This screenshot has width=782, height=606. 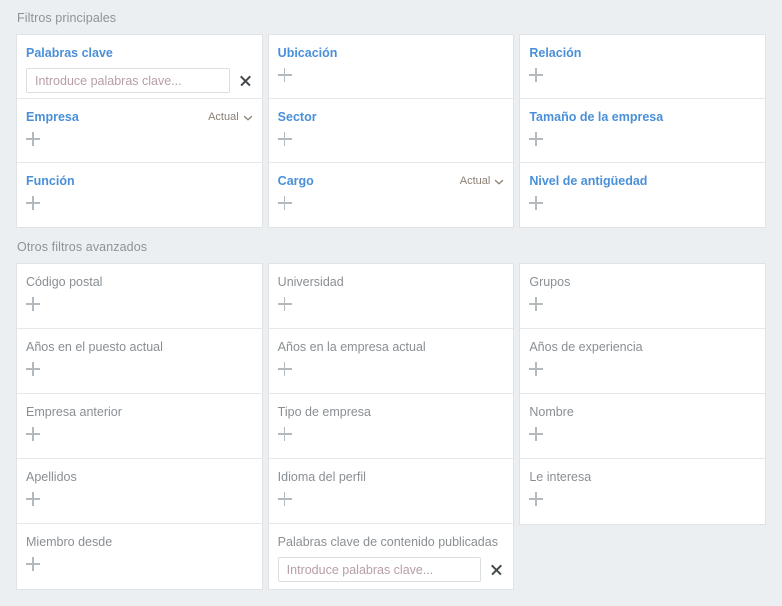 What do you see at coordinates (550, 282) in the screenshot?
I see `filter-label: Grupos` at bounding box center [550, 282].